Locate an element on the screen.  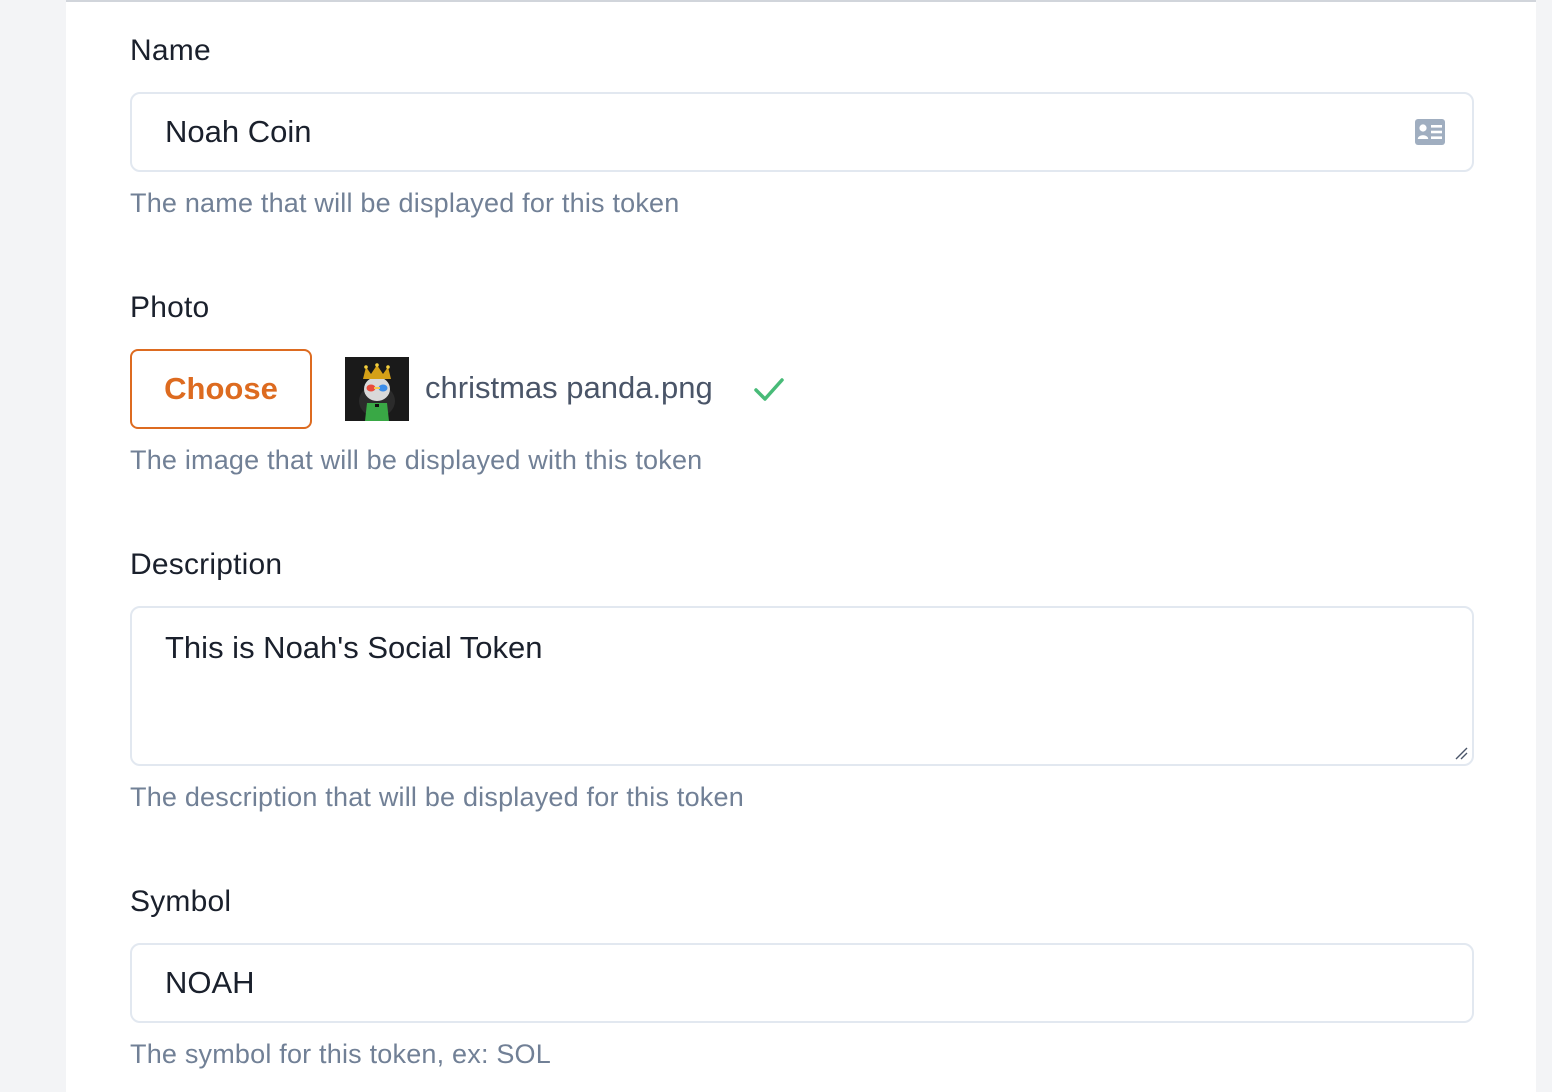
name-input: Noah Coin is located at coordinates (802, 132).